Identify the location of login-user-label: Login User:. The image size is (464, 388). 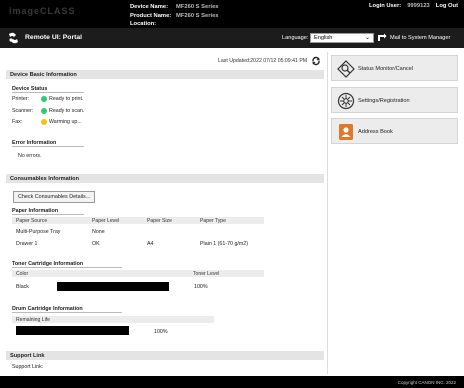
(385, 6).